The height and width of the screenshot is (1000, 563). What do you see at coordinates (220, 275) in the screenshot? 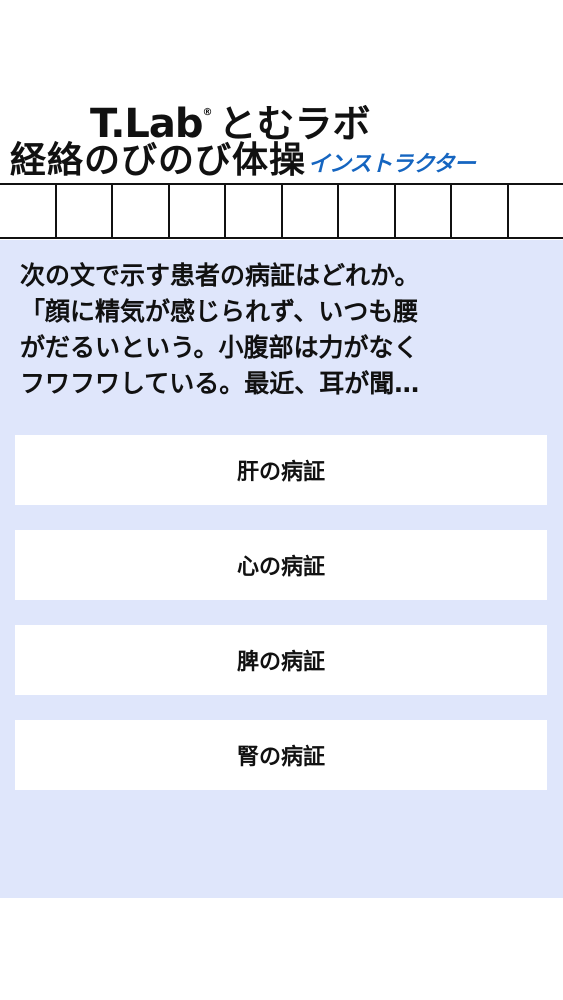
I see `question-line: 次の文で示す患者の病証はどれか。` at bounding box center [220, 275].